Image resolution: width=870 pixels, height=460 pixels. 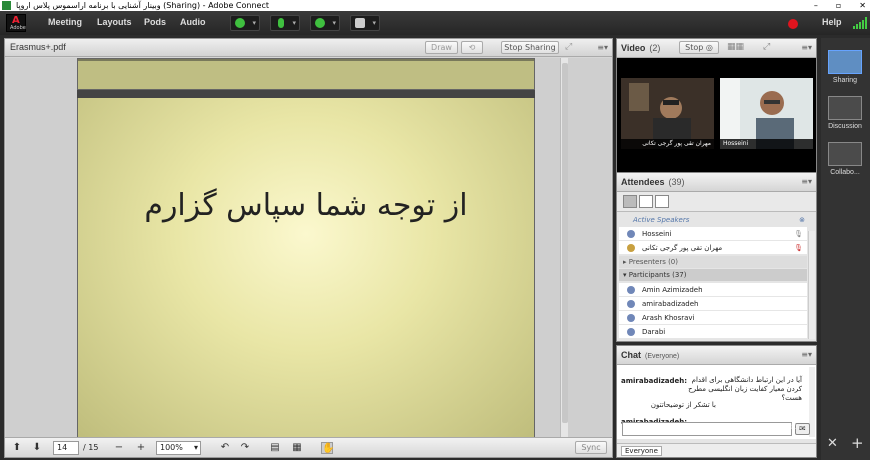 What do you see at coordinates (806, 47) in the screenshot?
I see `video-pod-menu-icon: ≡▾` at bounding box center [806, 47].